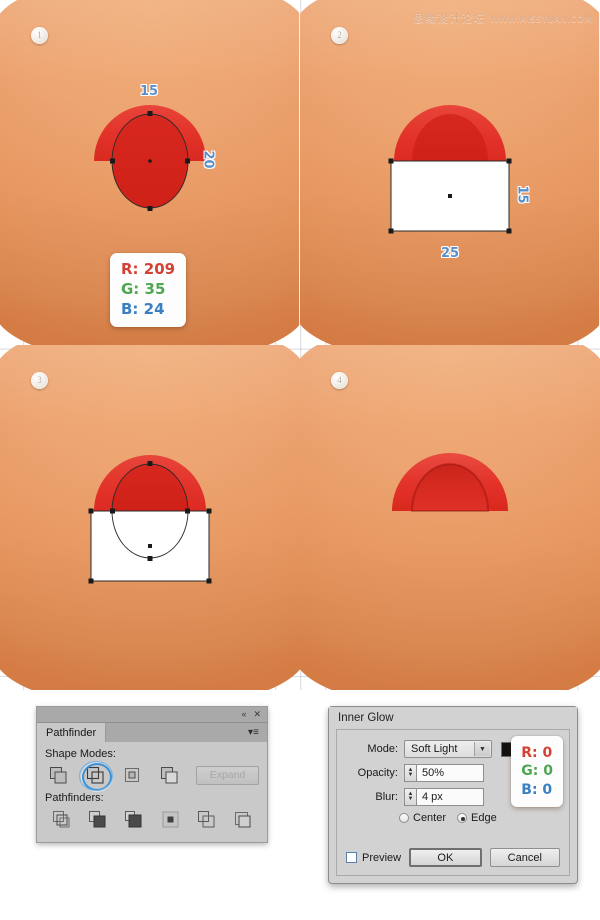 This screenshot has width=600, height=920. I want to click on radio-center: Center, so click(422, 818).